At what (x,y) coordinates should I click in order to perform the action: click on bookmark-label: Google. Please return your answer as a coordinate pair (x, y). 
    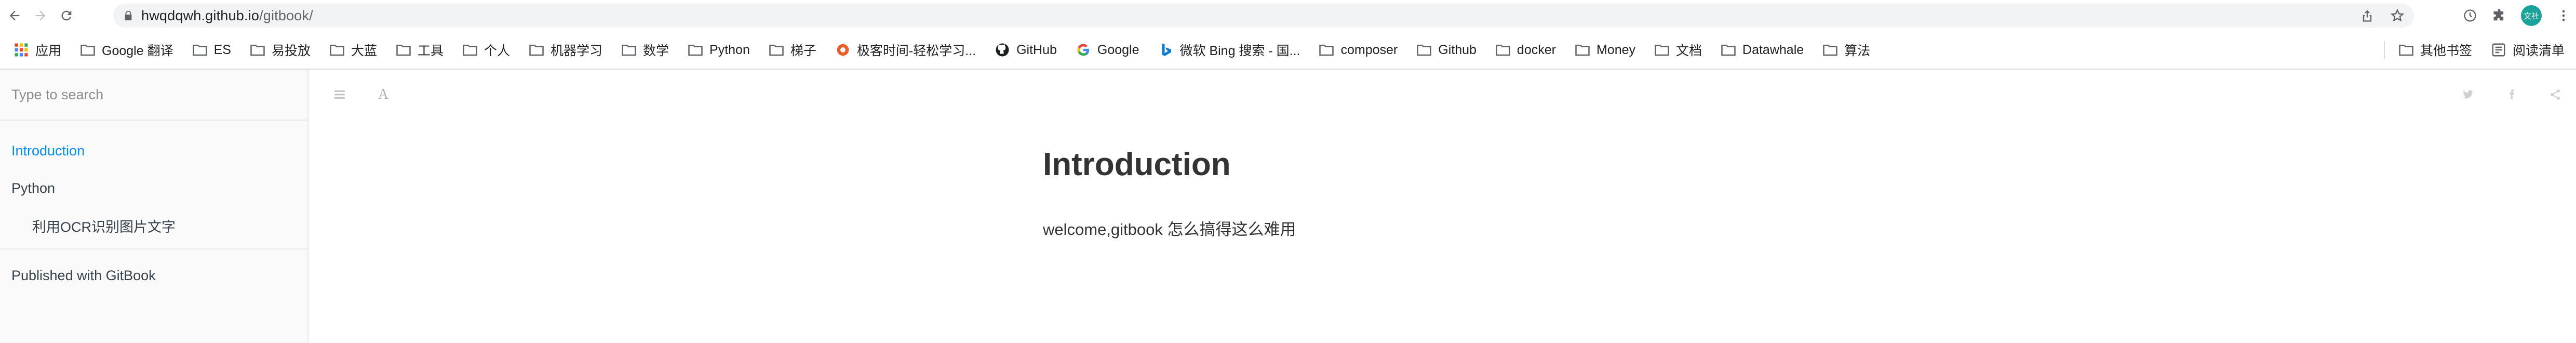
    Looking at the image, I should click on (1118, 49).